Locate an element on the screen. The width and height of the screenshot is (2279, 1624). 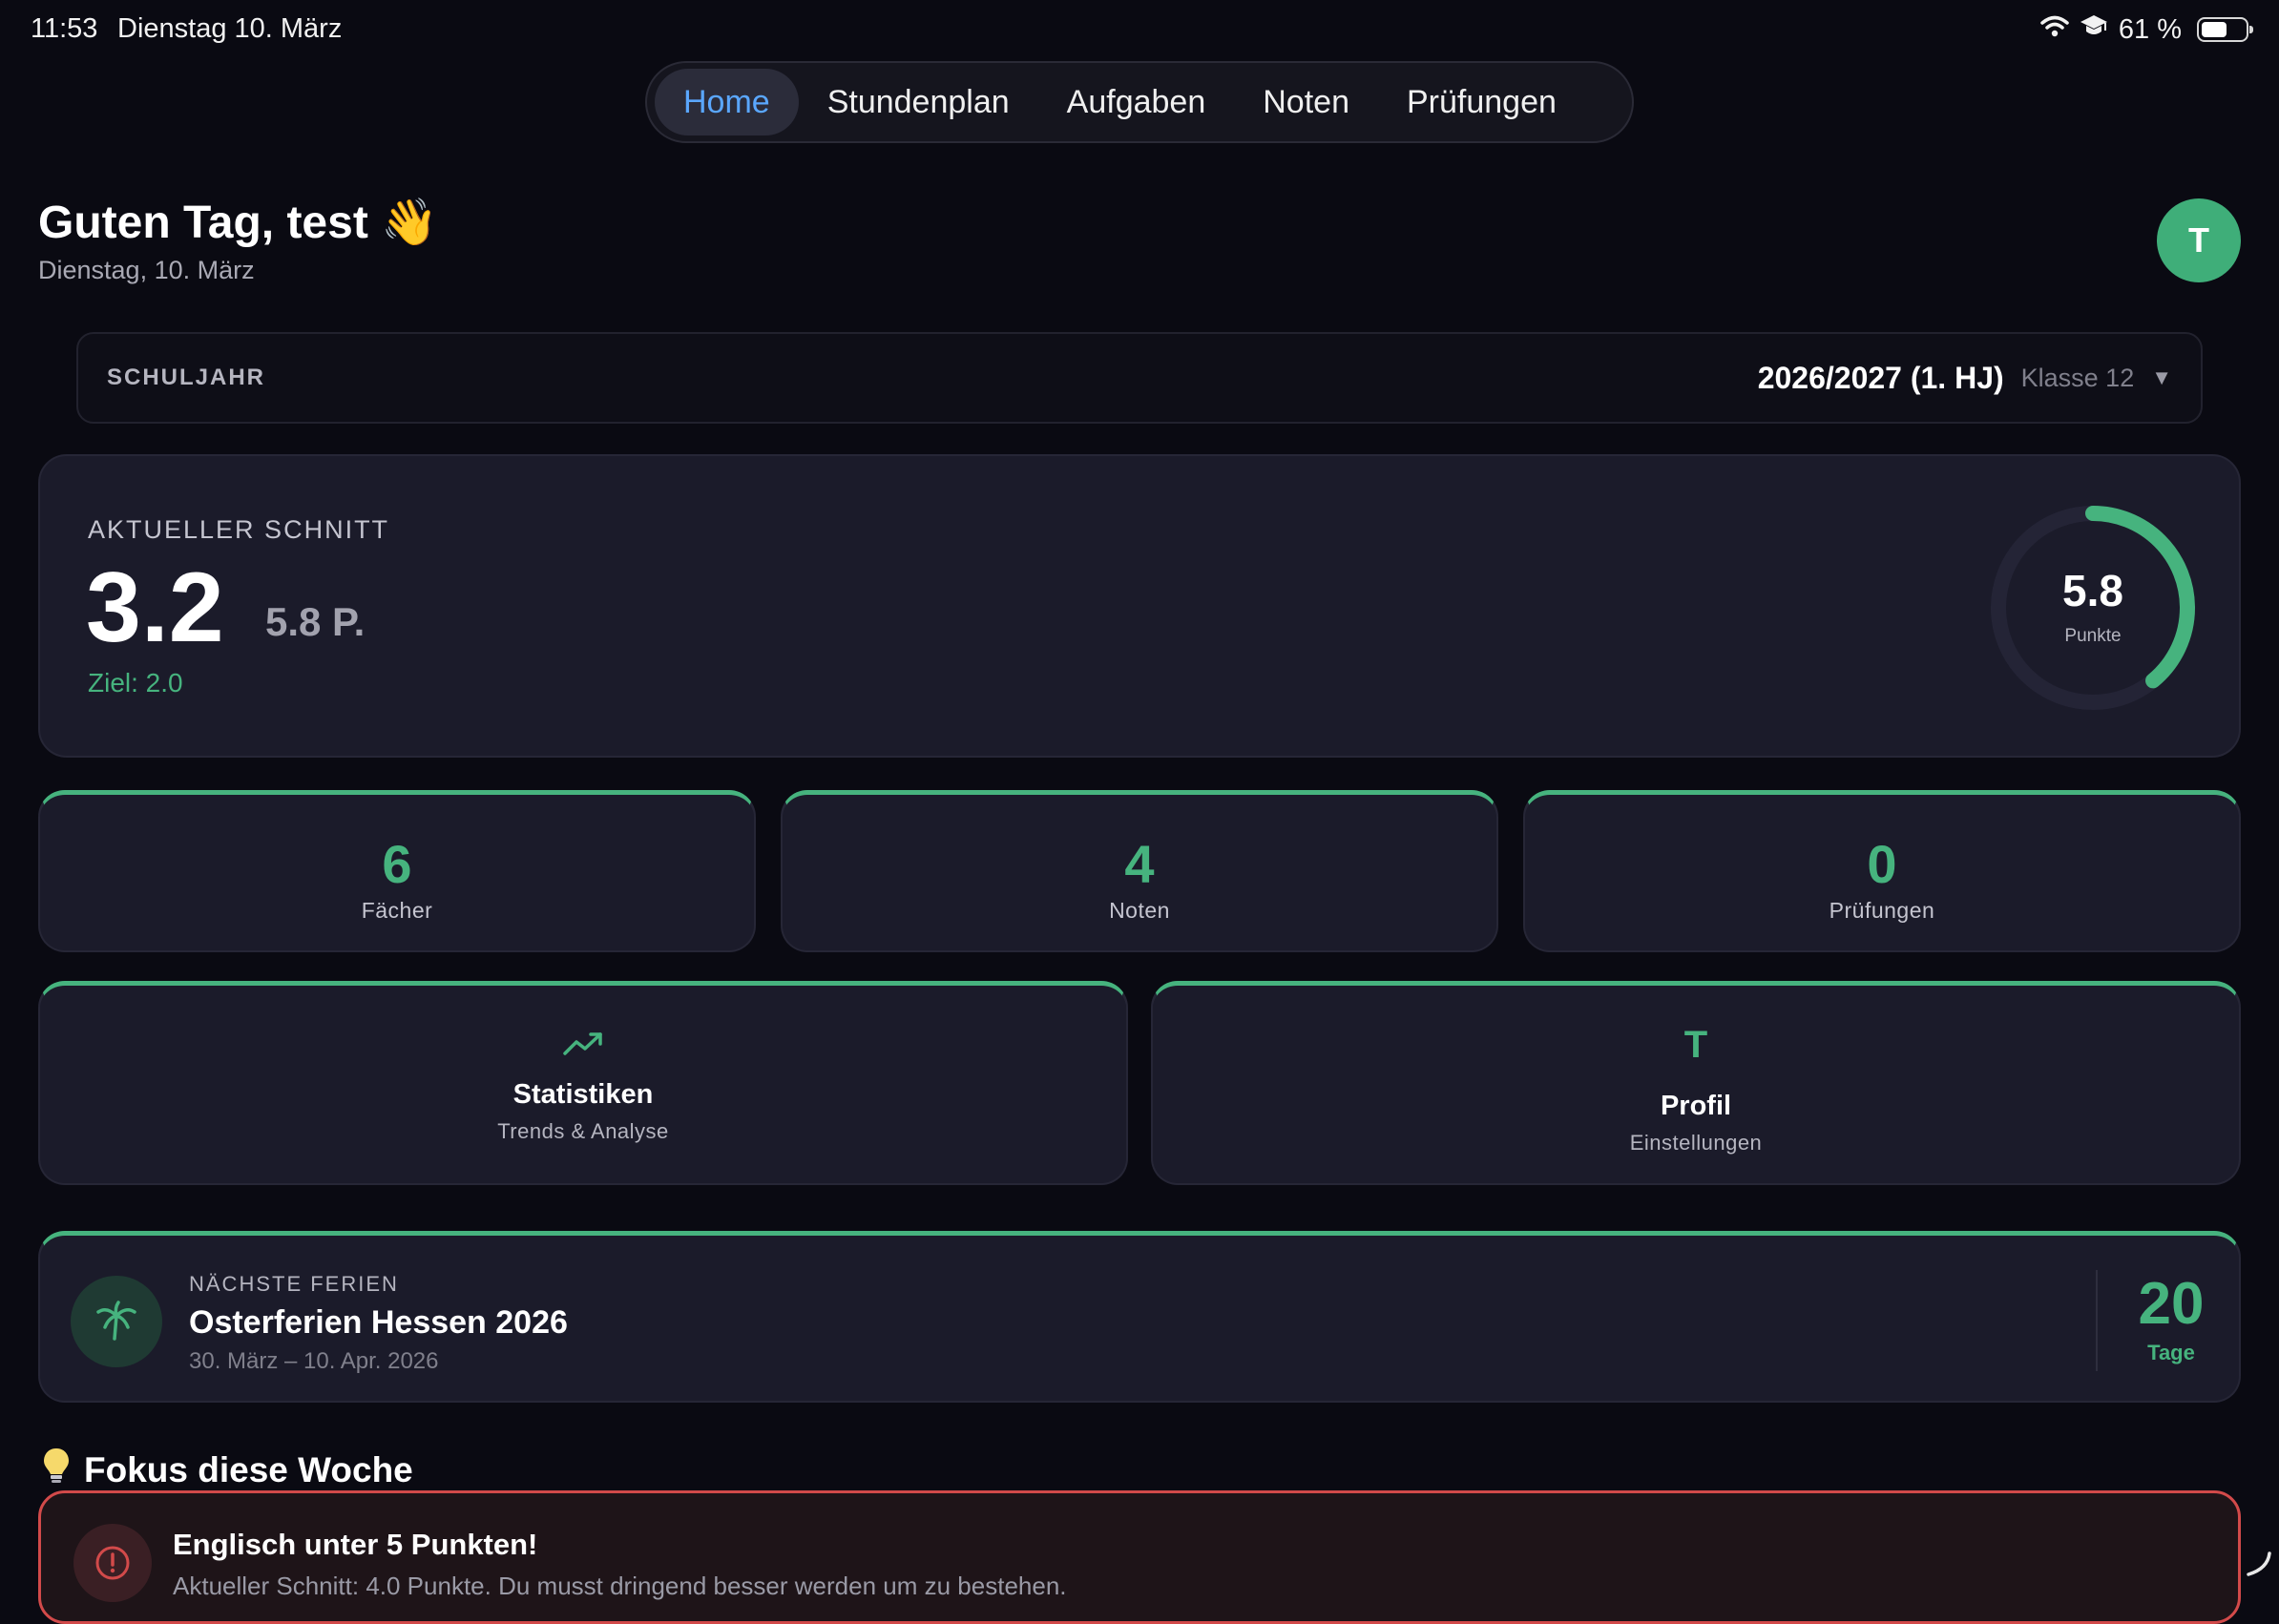
average-grade: 3.2 is located at coordinates (155, 607).